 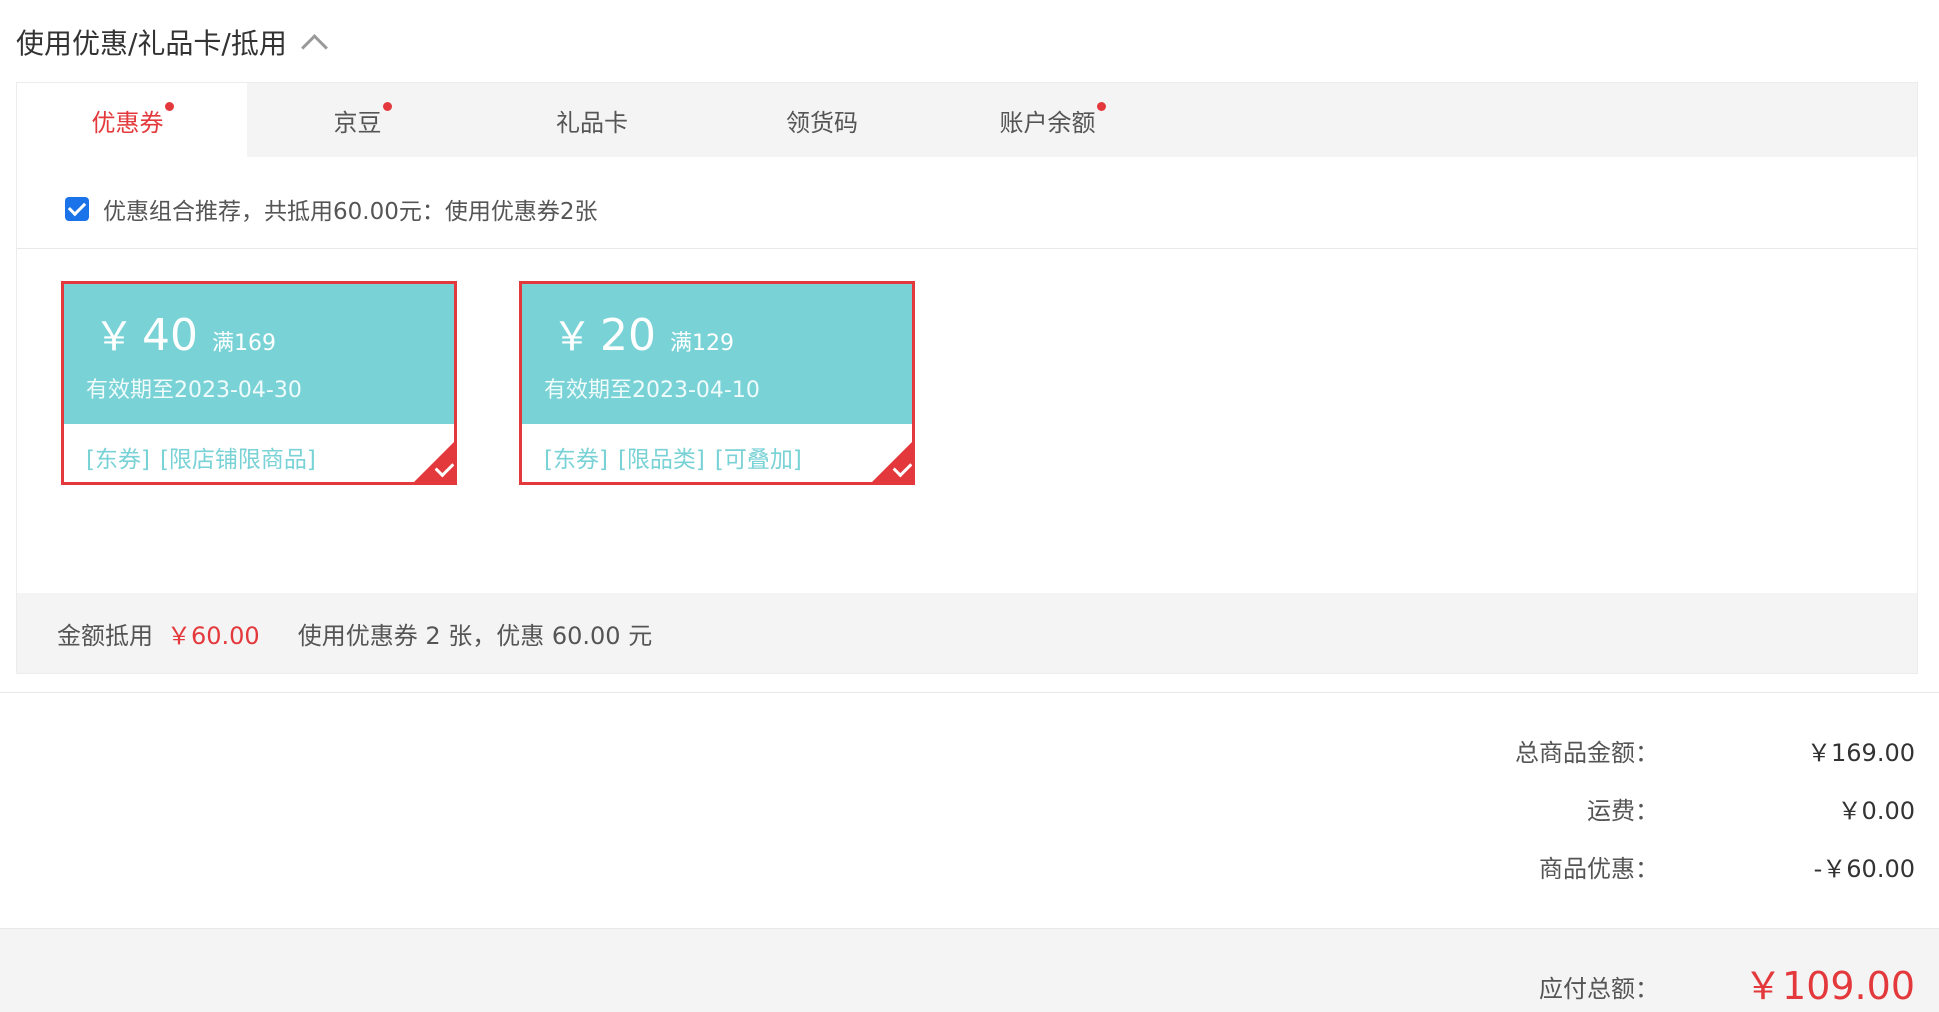 What do you see at coordinates (1623, 810) in the screenshot?
I see `total-label: 运费：` at bounding box center [1623, 810].